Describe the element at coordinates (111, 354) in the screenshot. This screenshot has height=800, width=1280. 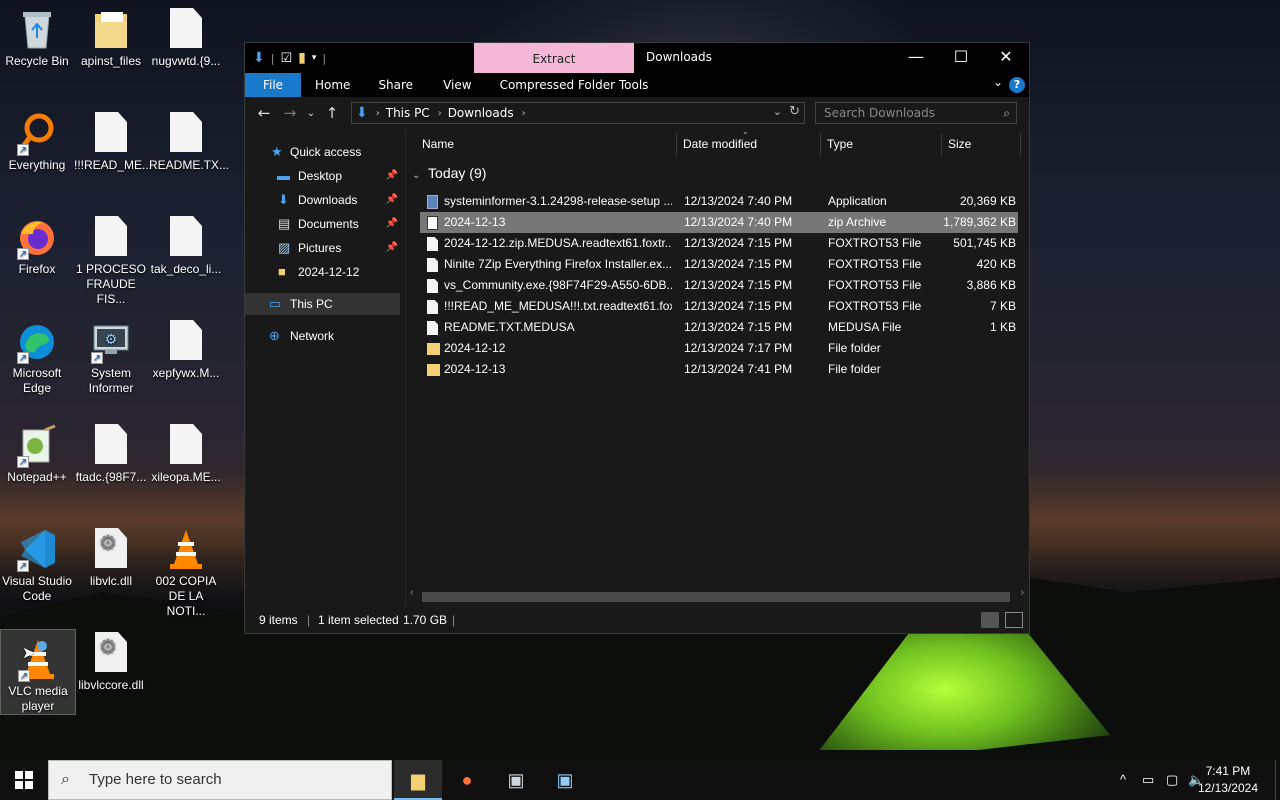
I see `desktop-icon-system-informer: ⚙ ↗ System Informer` at that location.